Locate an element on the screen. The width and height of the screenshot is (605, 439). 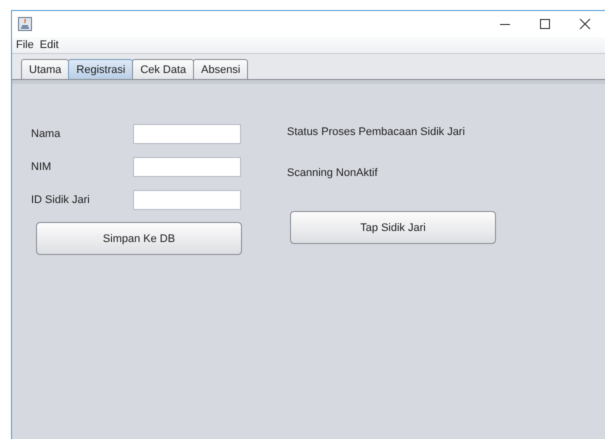
field-label: NIM is located at coordinates (41, 166).